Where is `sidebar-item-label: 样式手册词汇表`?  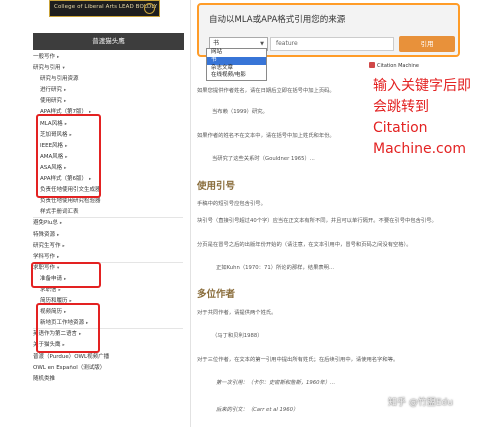 sidebar-item-label: 样式手册词汇表 is located at coordinates (59, 212).